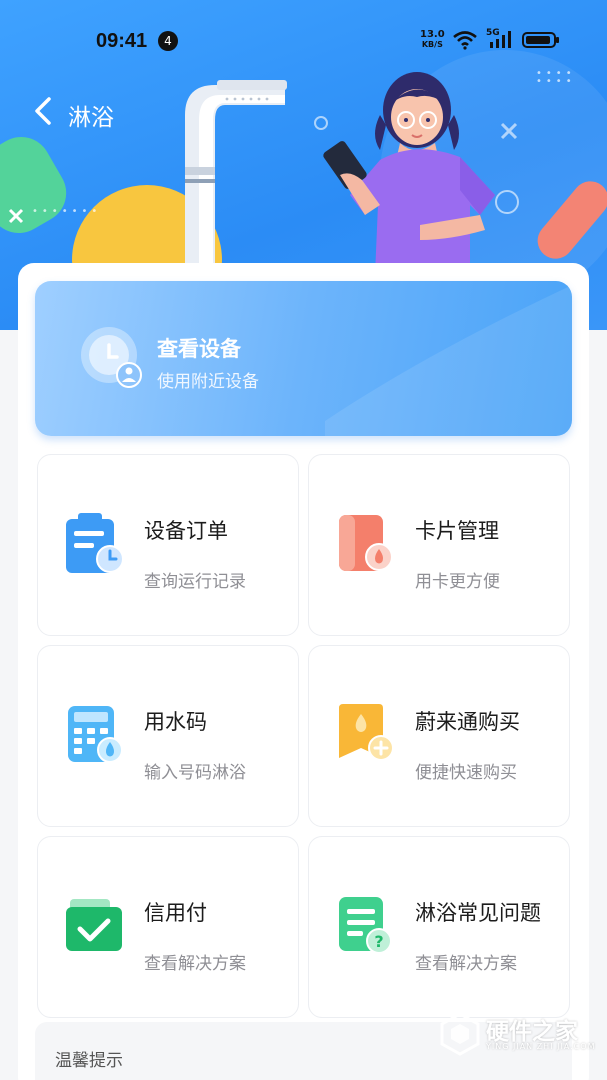 The image size is (607, 1080). What do you see at coordinates (467, 722) in the screenshot?
I see `tile-title: 蔚来通购买` at bounding box center [467, 722].